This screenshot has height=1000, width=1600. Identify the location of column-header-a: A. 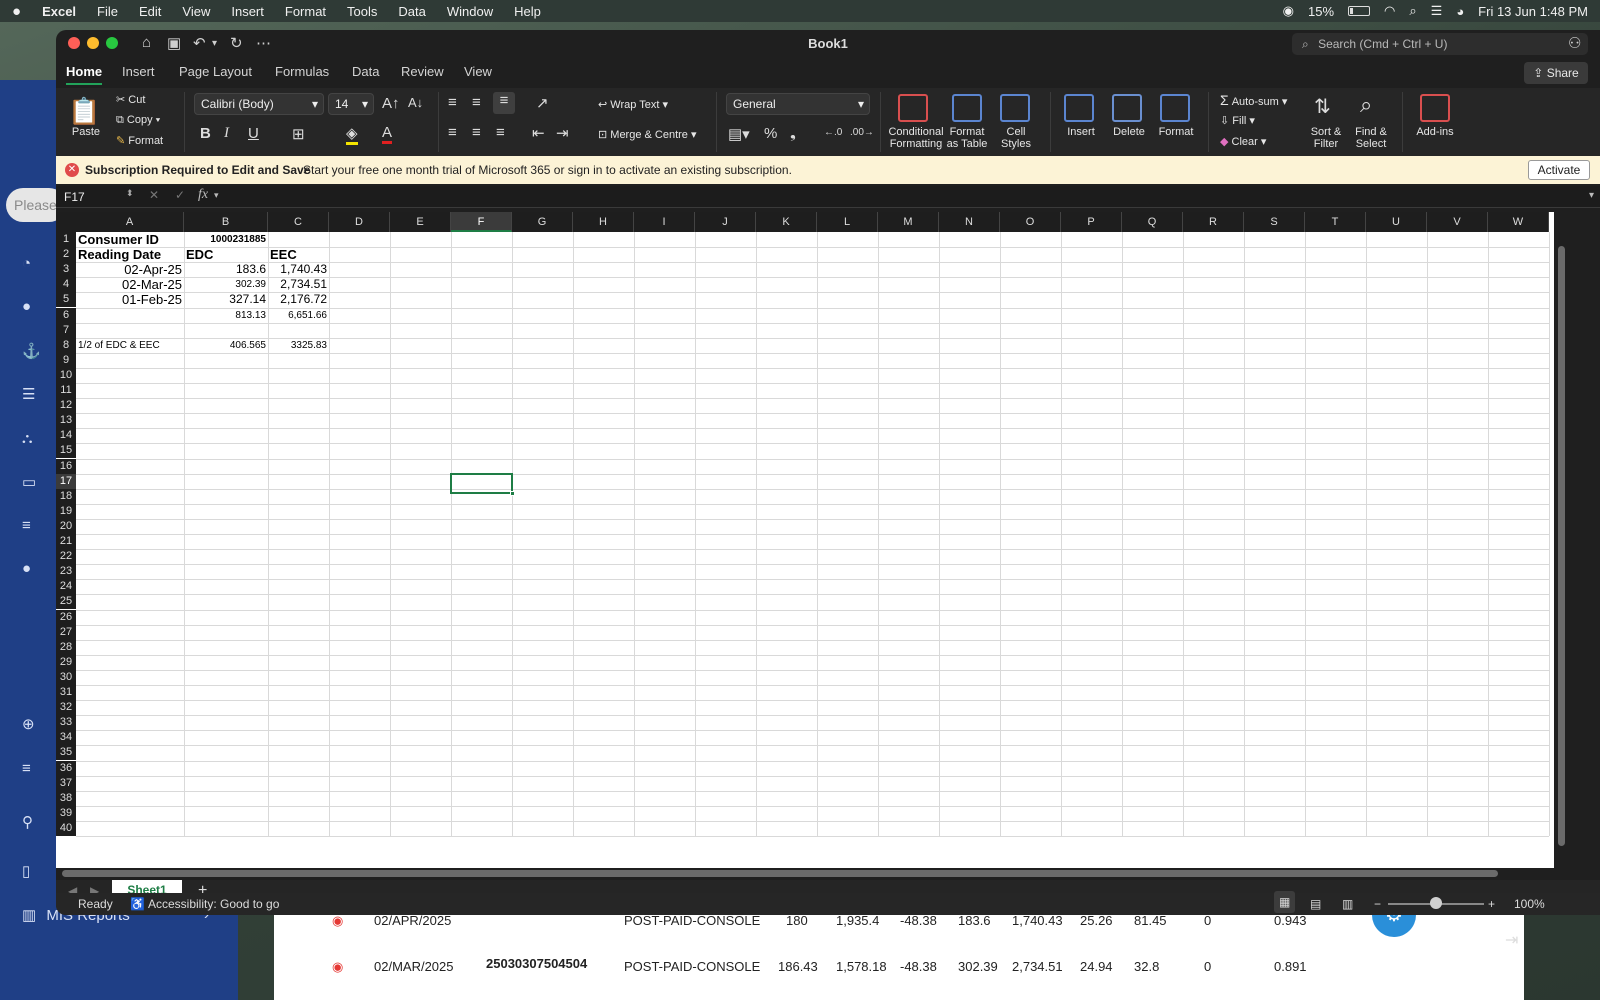
(130, 222).